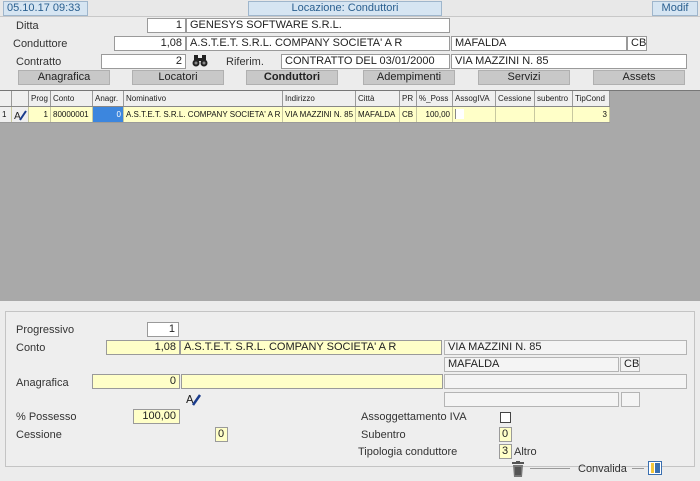  What do you see at coordinates (630, 399) in the screenshot?
I see `anagrafica-prov-field` at bounding box center [630, 399].